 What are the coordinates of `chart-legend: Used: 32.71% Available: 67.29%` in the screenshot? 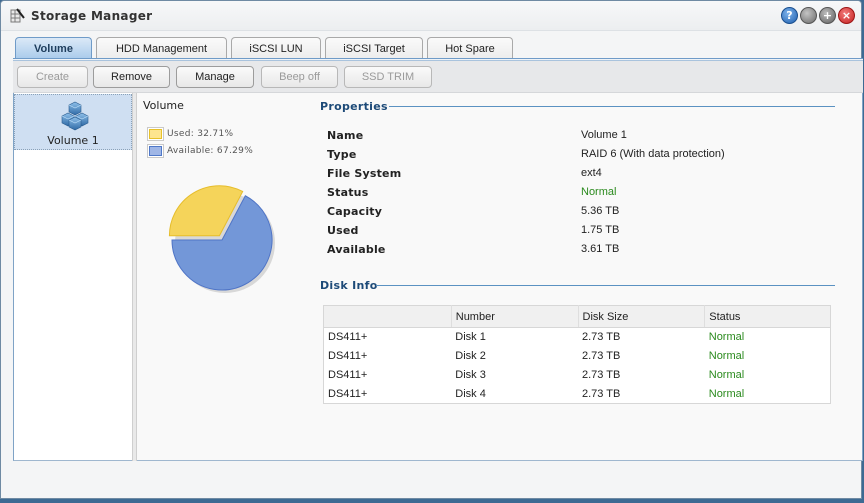 It's located at (200, 142).